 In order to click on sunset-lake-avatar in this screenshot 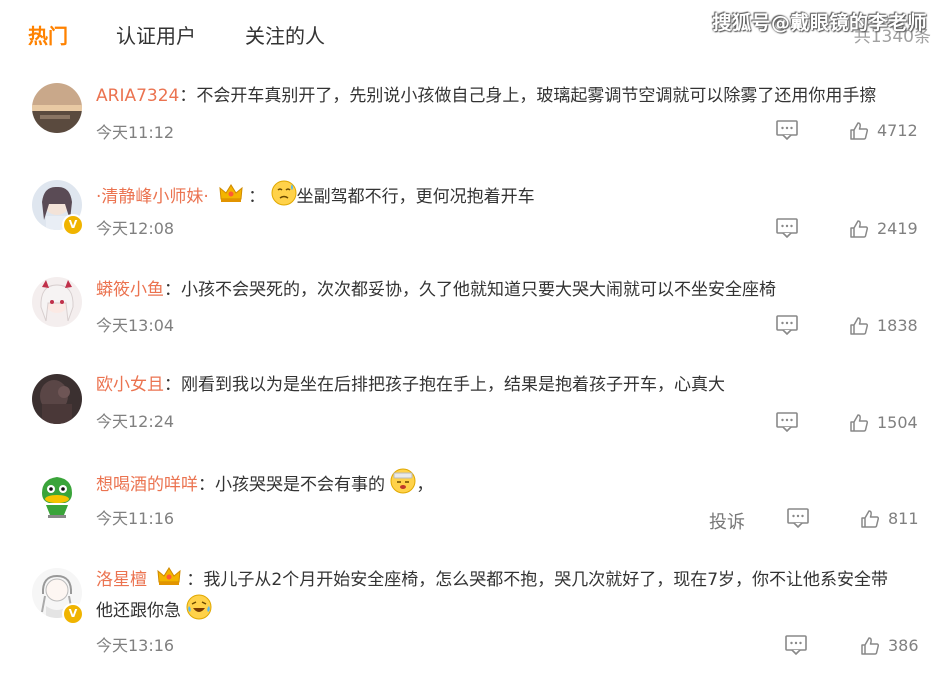, I will do `click(57, 108)`.